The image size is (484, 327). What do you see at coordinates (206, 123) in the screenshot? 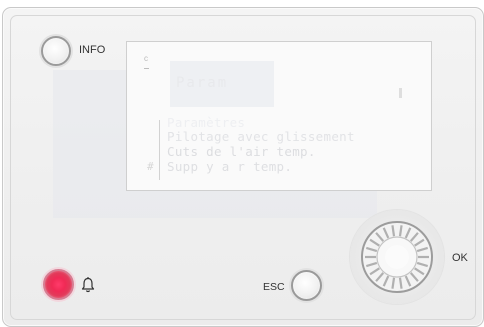
I see `menu-item: Paramètres` at bounding box center [206, 123].